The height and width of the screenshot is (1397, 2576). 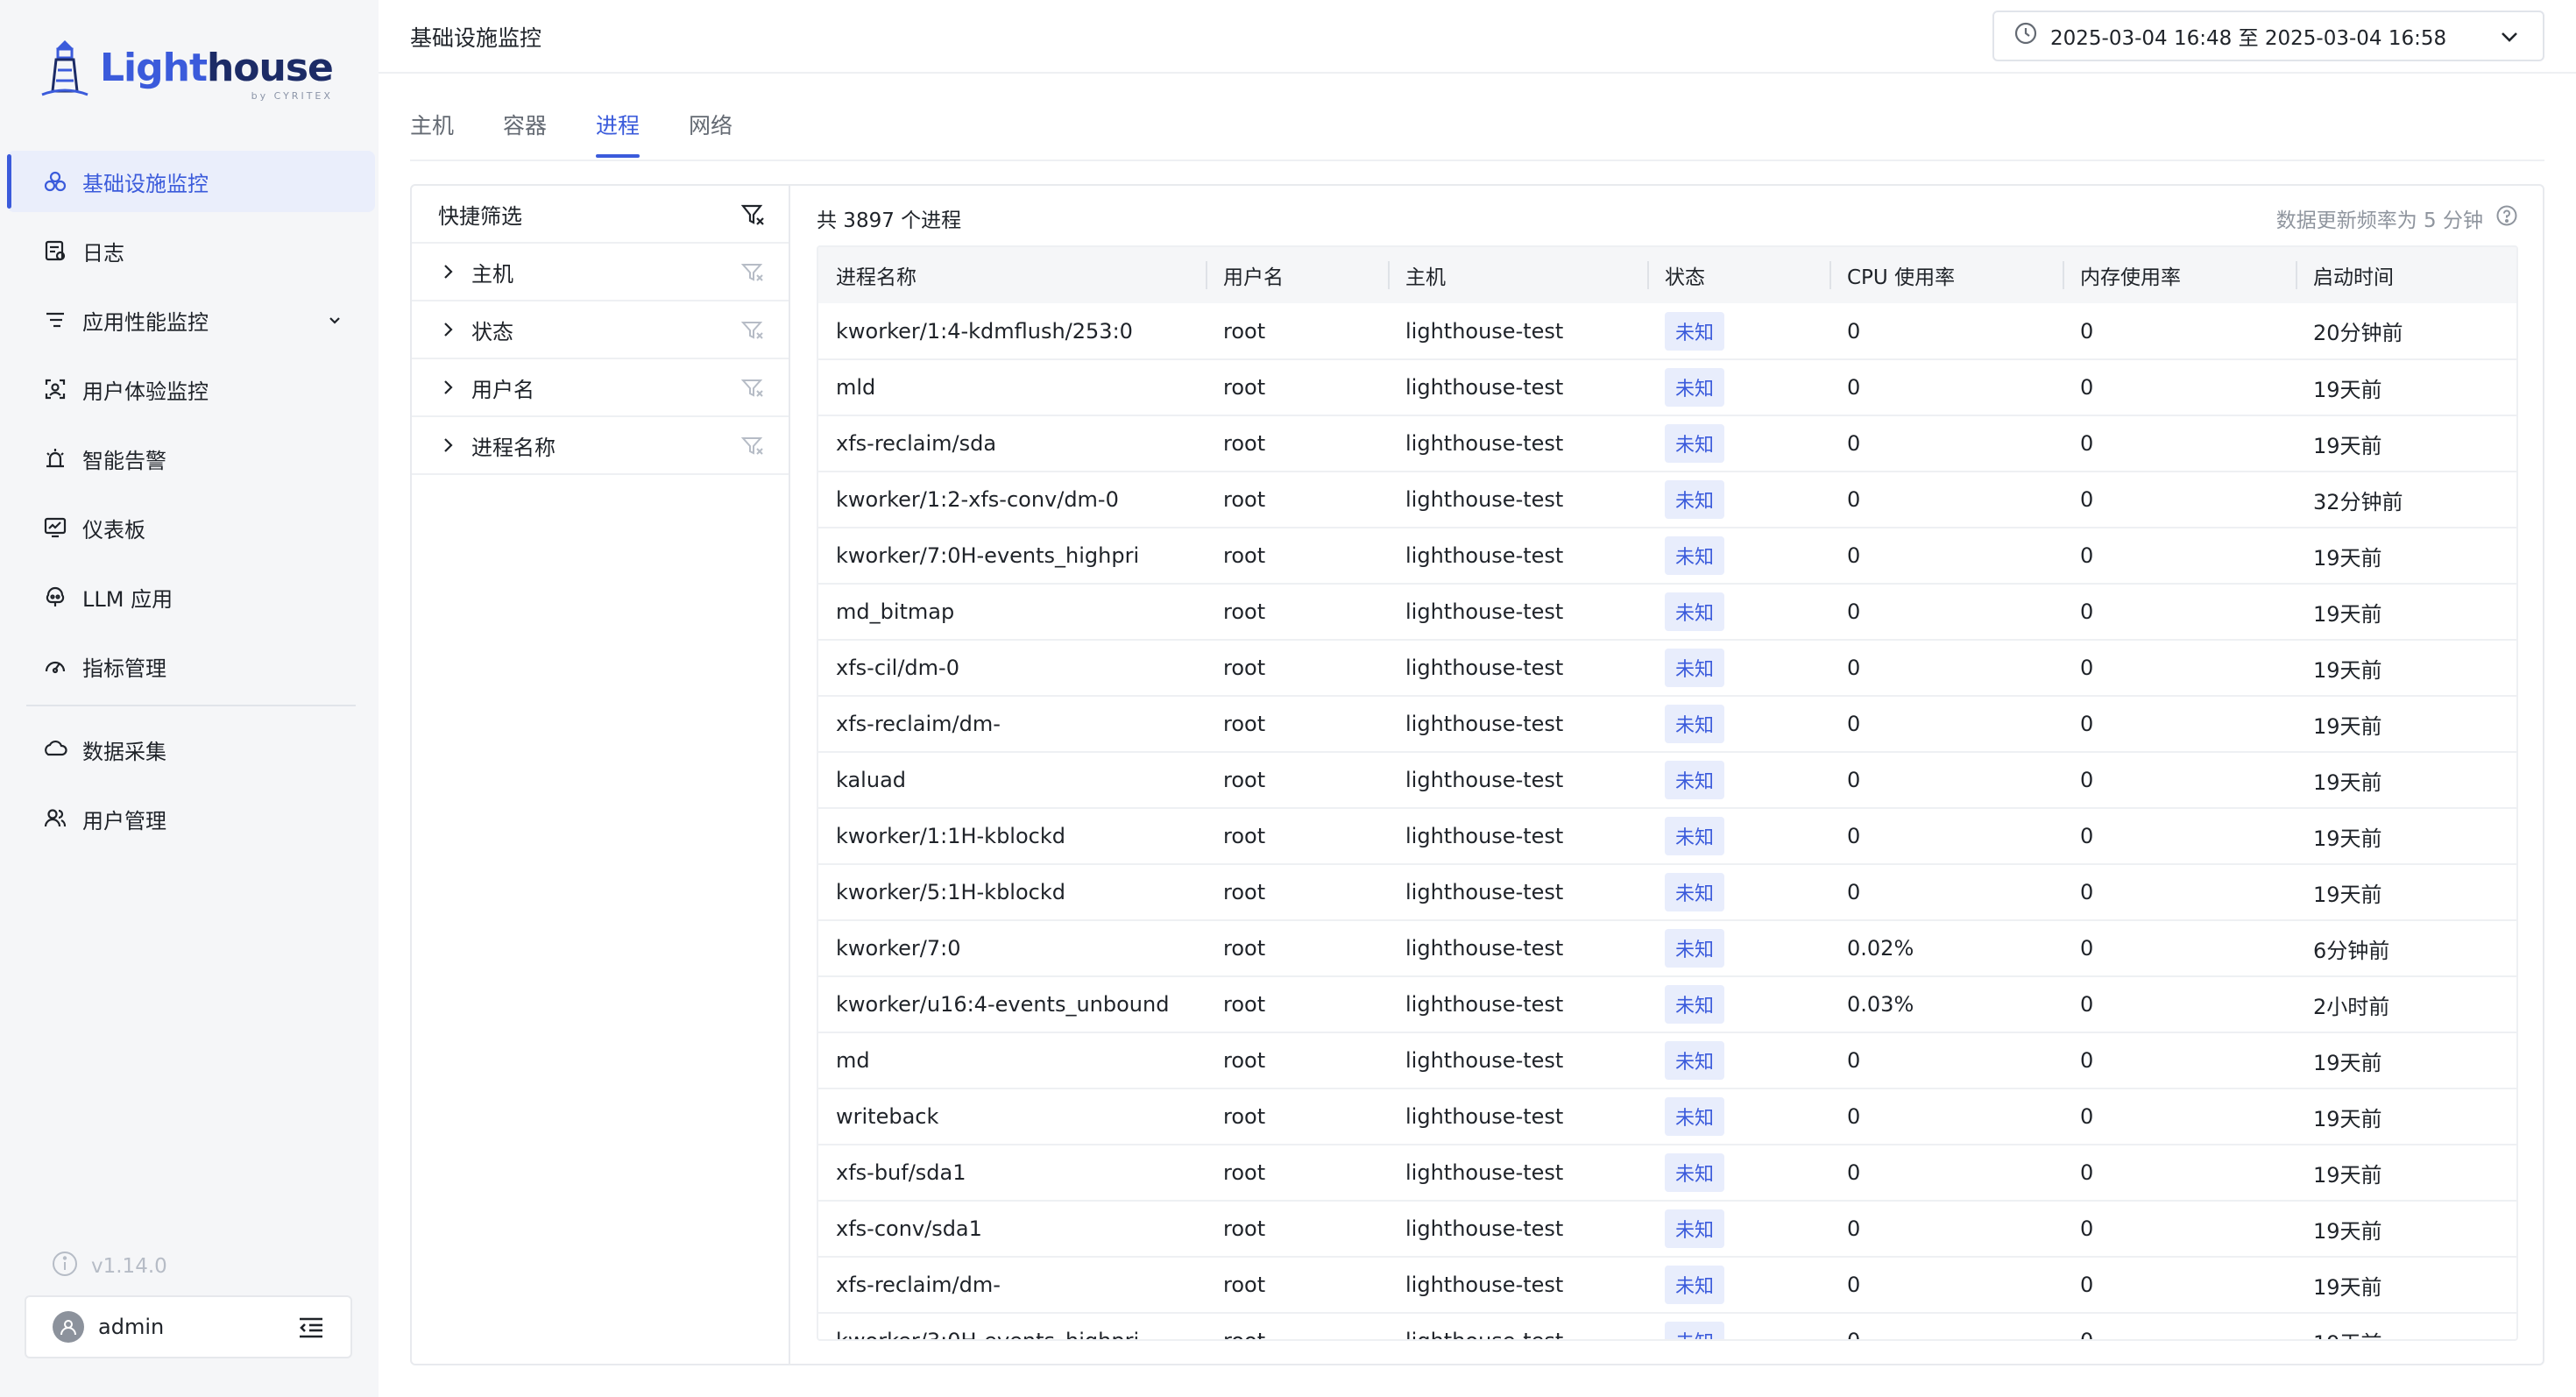 I want to click on cell-process-name: kworker/5:1H-kblockd, so click(x=950, y=892).